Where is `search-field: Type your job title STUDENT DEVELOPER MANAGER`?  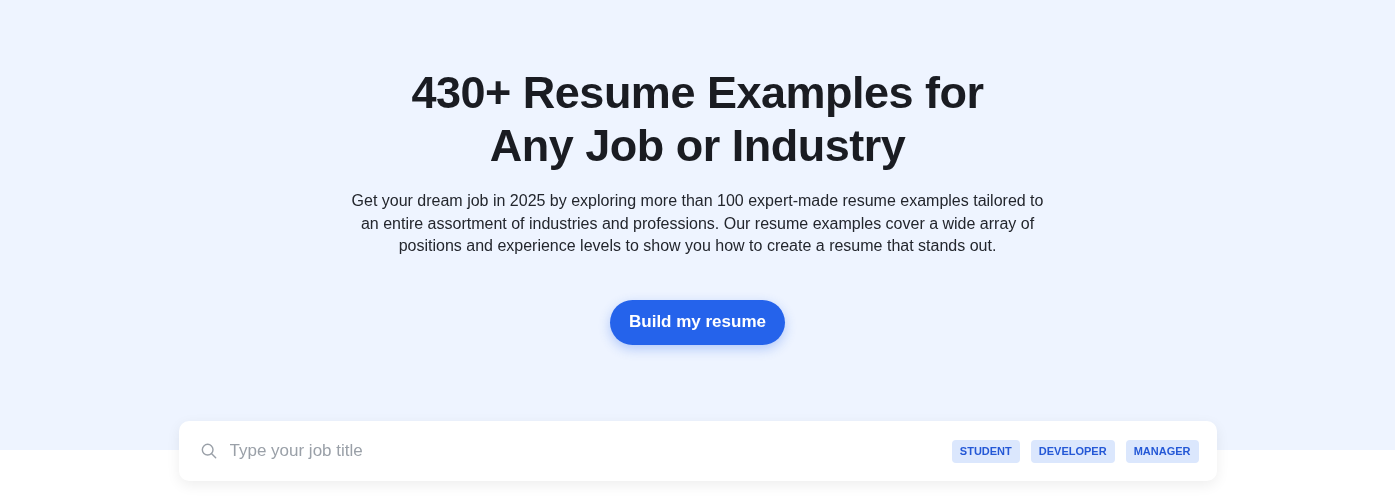
search-field: Type your job title STUDENT DEVELOPER MANAGER is located at coordinates (697, 451).